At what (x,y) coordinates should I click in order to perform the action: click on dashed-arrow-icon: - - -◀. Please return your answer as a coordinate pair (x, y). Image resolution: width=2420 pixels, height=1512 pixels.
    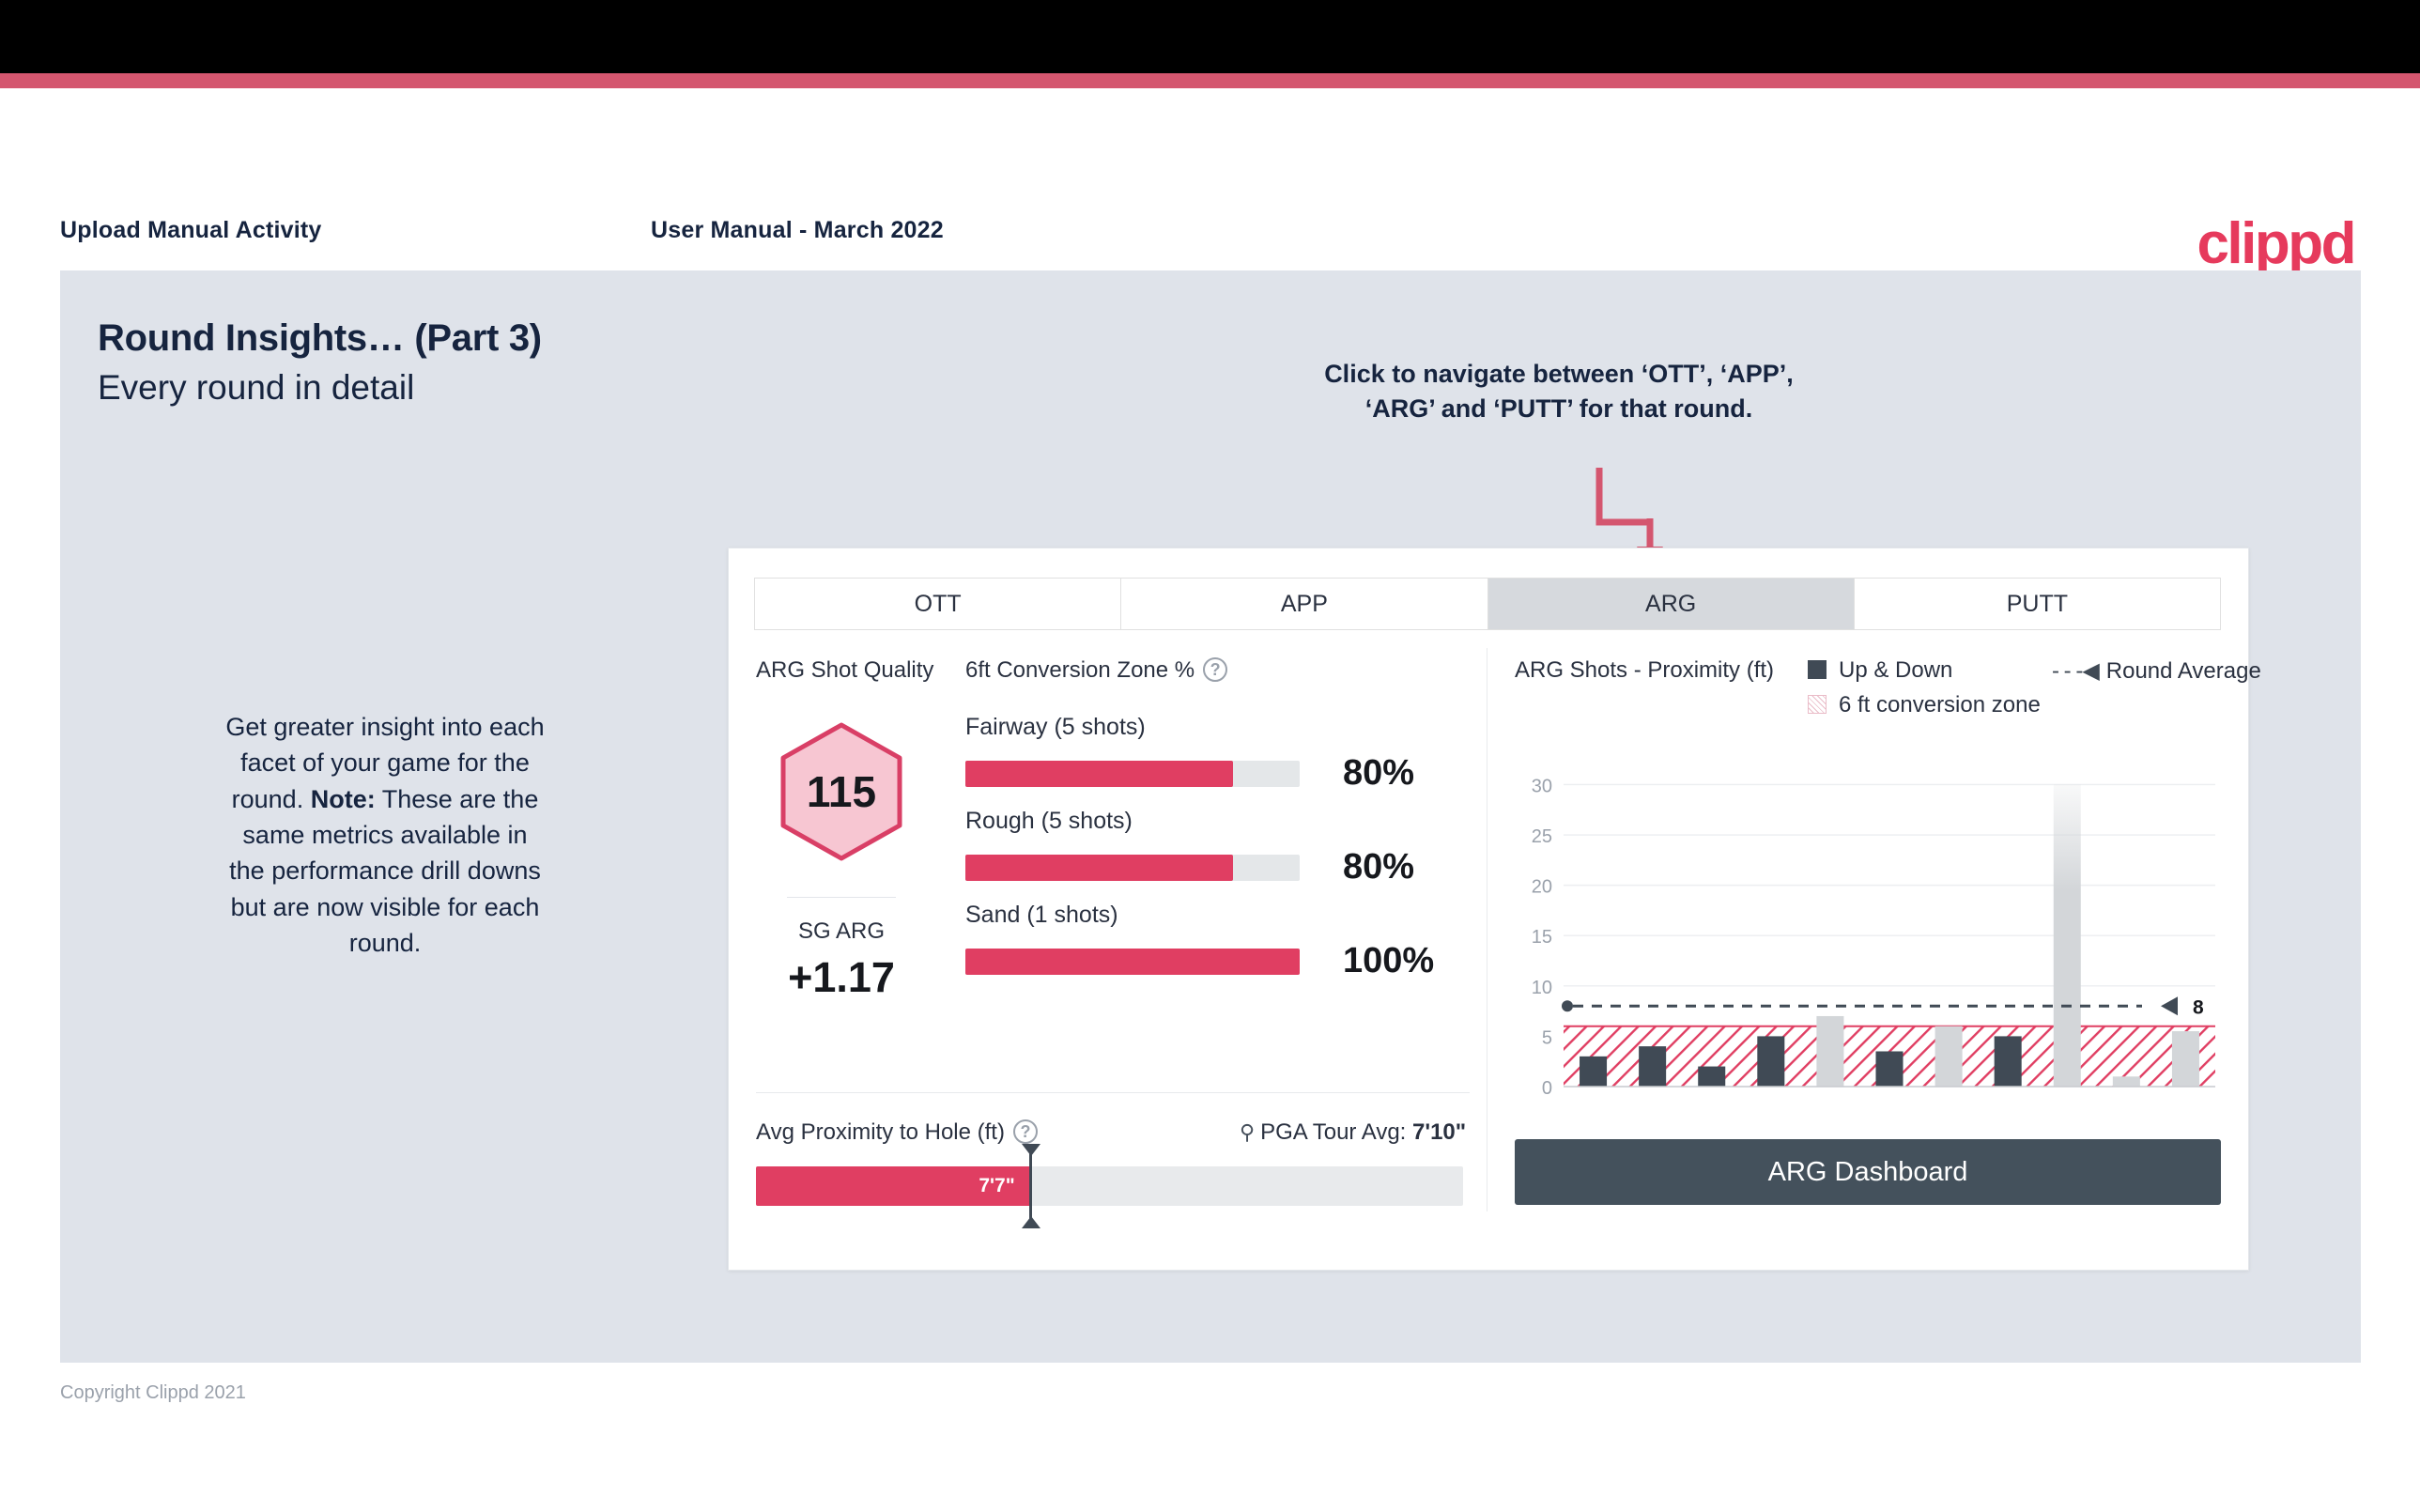
    Looking at the image, I should click on (2076, 671).